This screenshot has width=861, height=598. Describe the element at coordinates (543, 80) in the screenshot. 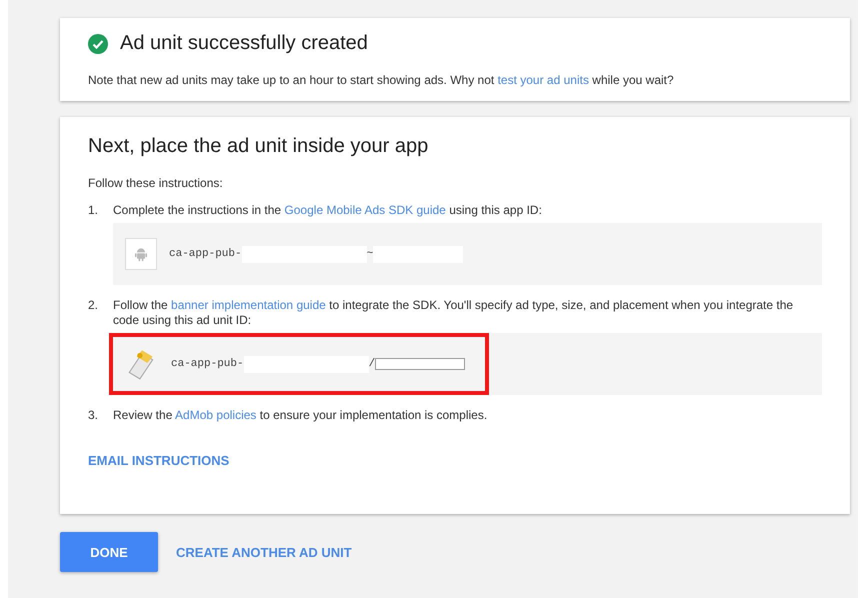

I see `text-link: test your ad units` at that location.